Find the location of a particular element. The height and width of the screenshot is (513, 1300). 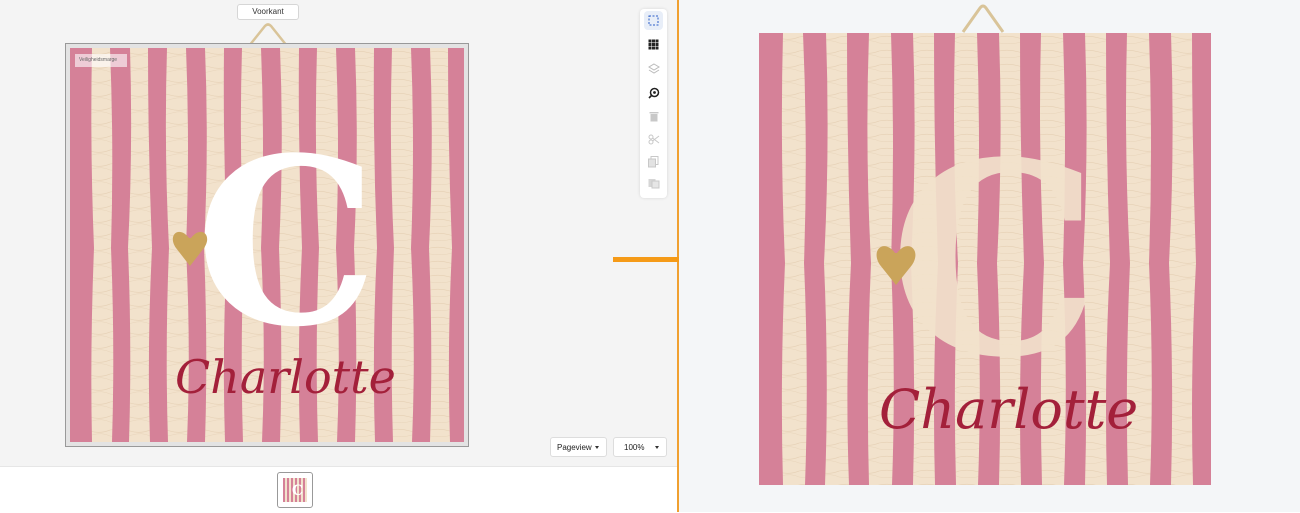

select-icon is located at coordinates (653, 20).